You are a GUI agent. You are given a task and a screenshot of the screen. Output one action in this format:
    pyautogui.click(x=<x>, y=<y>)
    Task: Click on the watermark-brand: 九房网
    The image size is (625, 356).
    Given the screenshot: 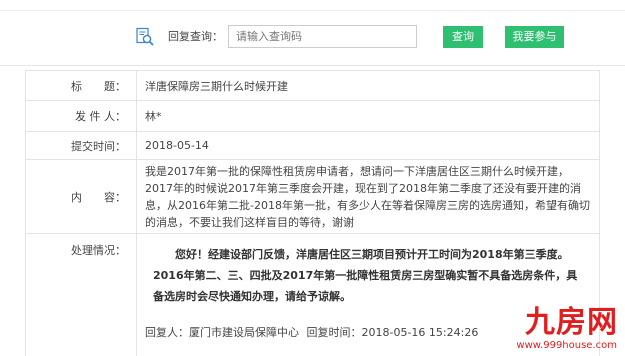 What is the action you would take?
    pyautogui.click(x=571, y=322)
    